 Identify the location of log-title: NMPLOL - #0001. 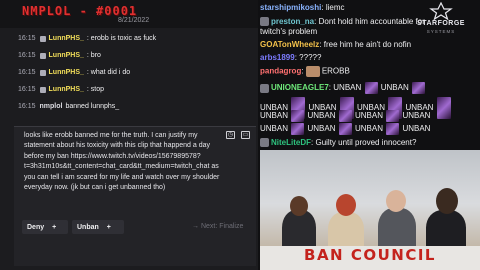
(80, 11).